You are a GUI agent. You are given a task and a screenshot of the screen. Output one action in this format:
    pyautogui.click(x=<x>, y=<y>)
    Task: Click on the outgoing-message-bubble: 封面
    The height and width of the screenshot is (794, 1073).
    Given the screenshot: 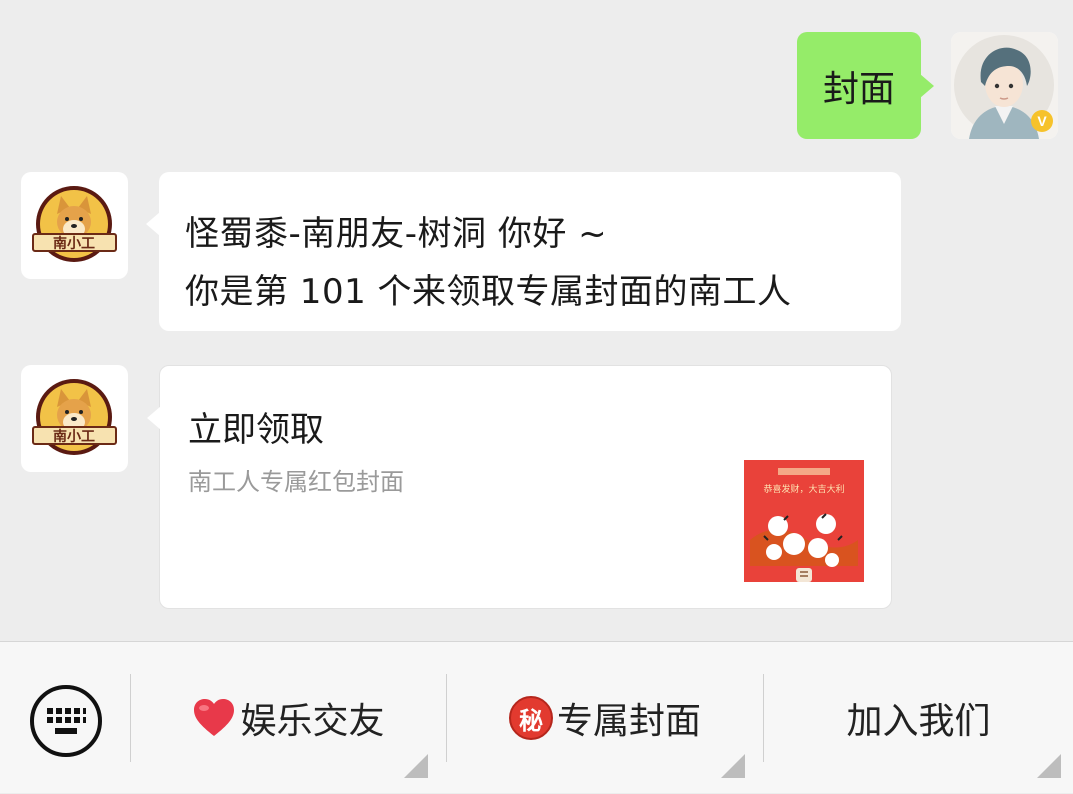 What is the action you would take?
    pyautogui.click(x=865, y=85)
    